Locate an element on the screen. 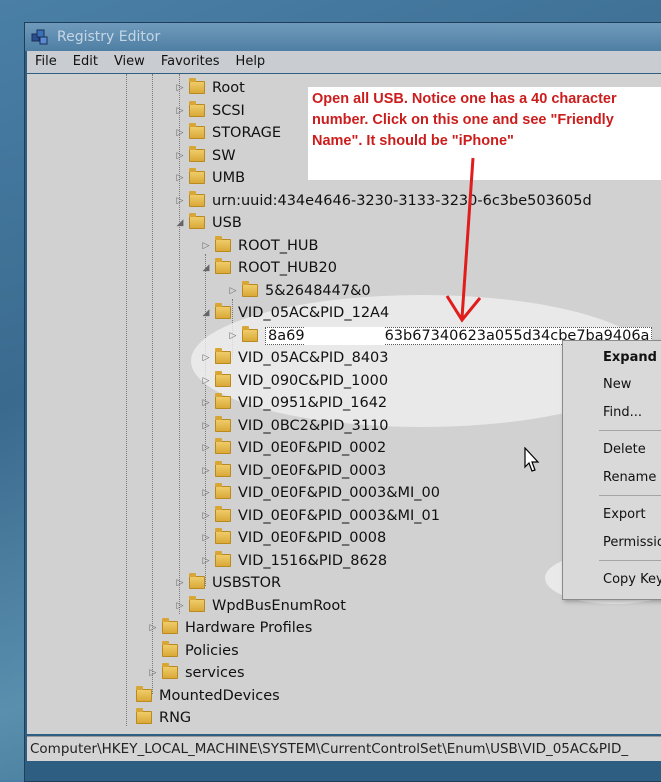 Image resolution: width=661 pixels, height=782 pixels. tree-item: ▷ services is located at coordinates (196, 673).